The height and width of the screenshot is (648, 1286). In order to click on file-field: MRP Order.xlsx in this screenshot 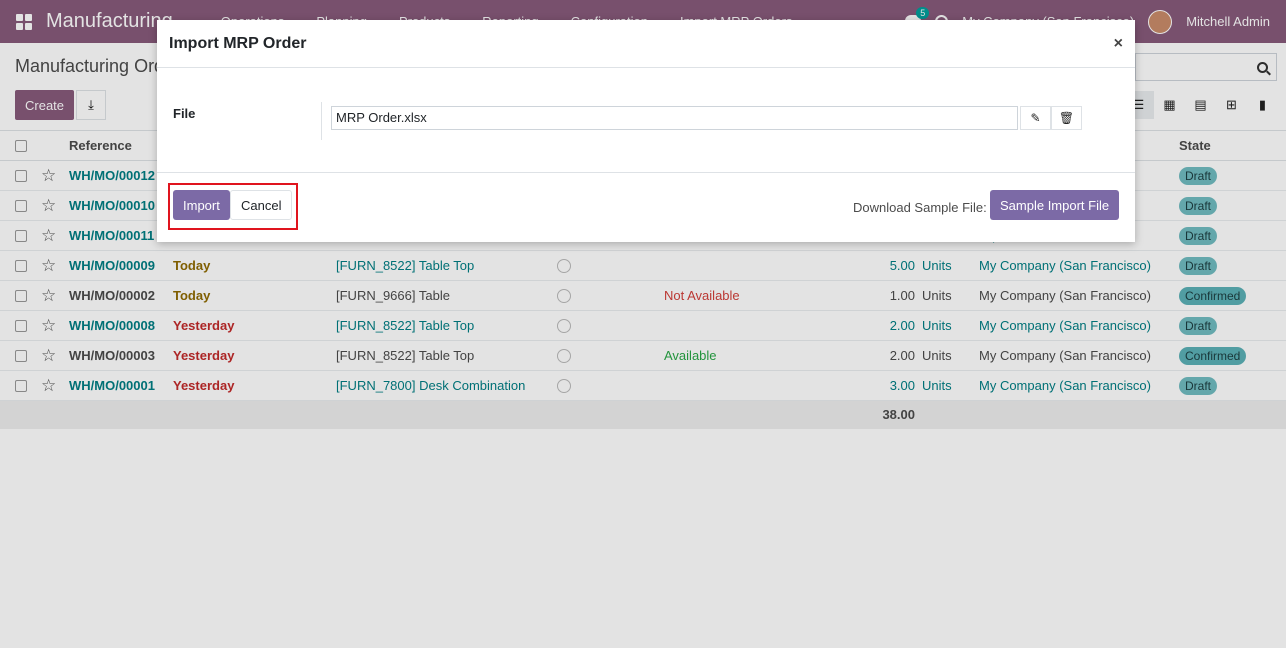, I will do `click(674, 118)`.